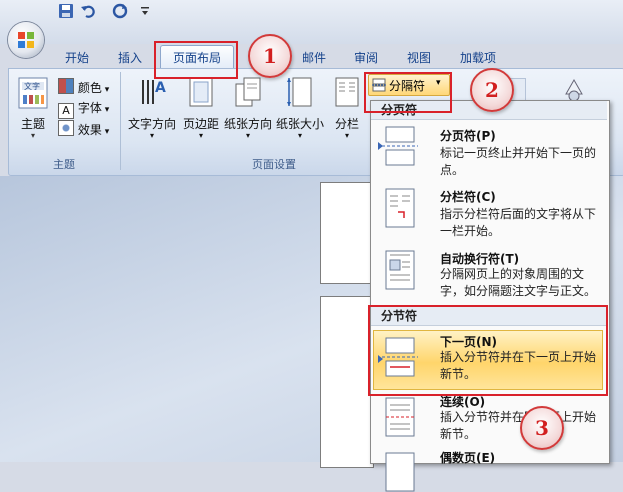  Describe the element at coordinates (299, 124) in the screenshot. I see `size-label: 纸张大小` at that location.